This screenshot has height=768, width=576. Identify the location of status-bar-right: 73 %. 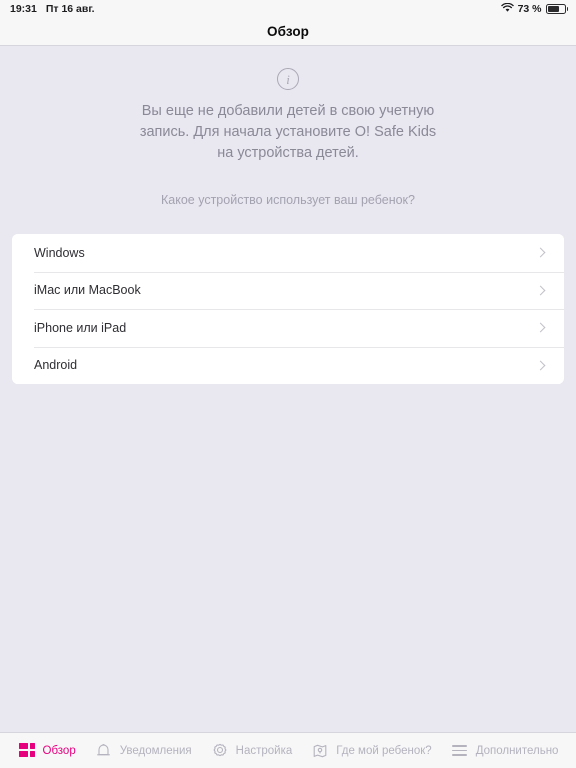
(534, 9).